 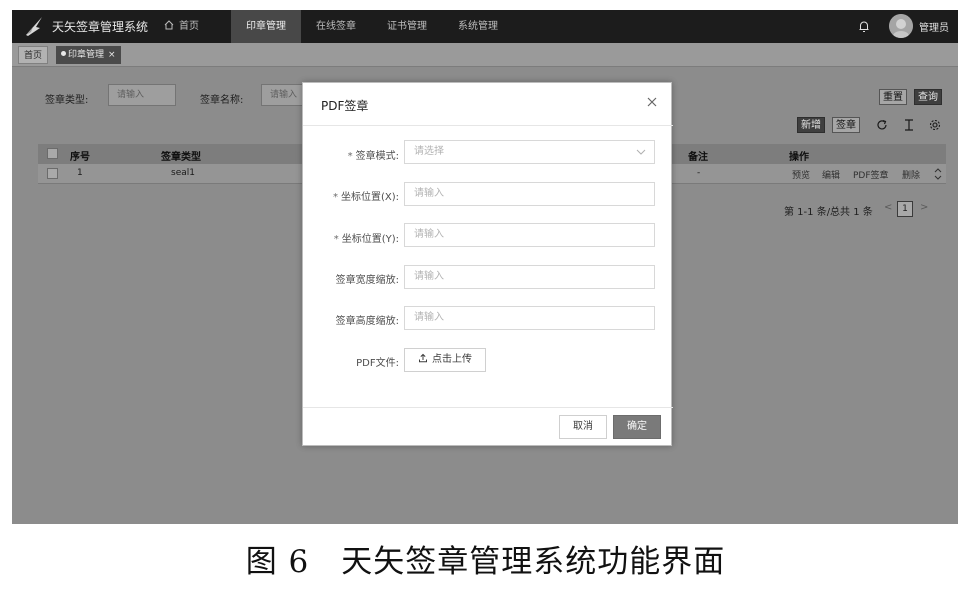 What do you see at coordinates (80, 173) in the screenshot?
I see `row-index: 1` at bounding box center [80, 173].